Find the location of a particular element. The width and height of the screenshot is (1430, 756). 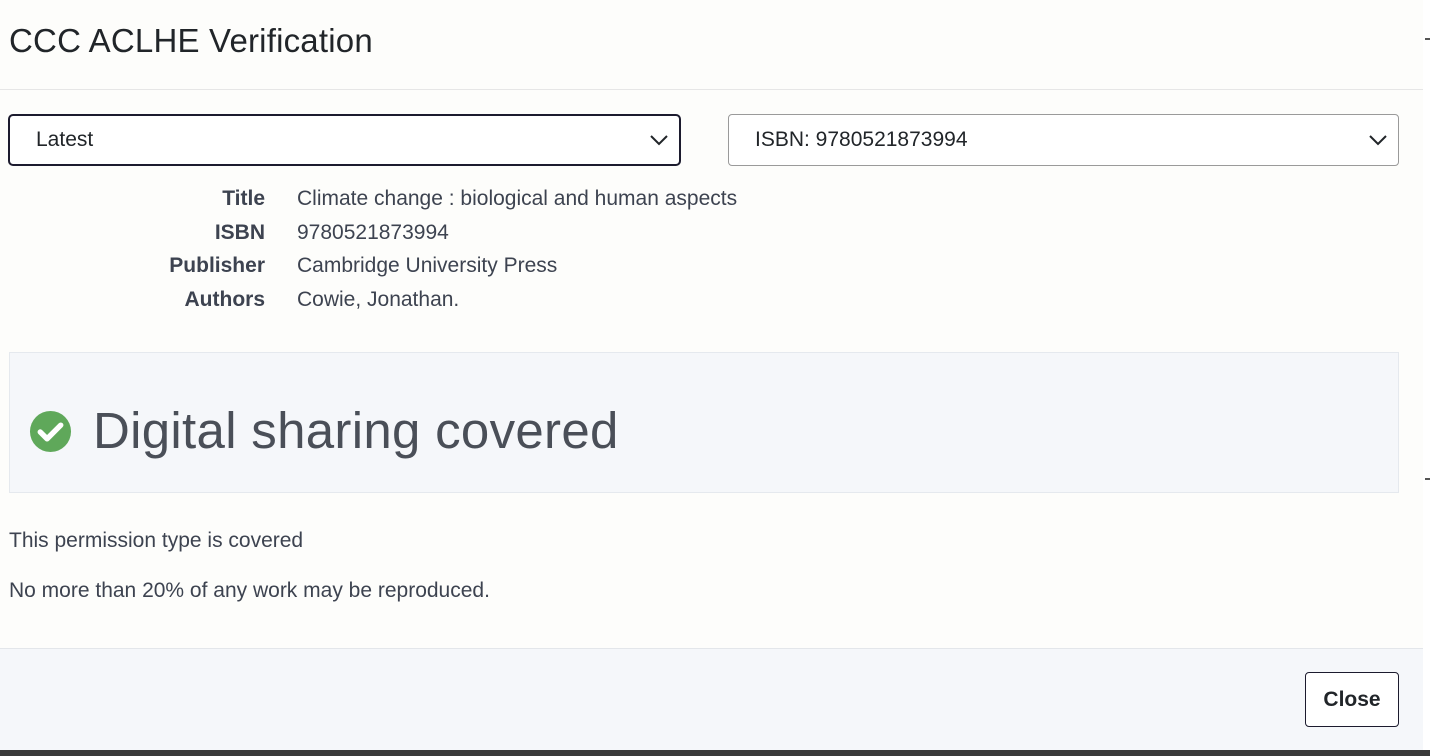

backdrop-bottom is located at coordinates (715, 753).